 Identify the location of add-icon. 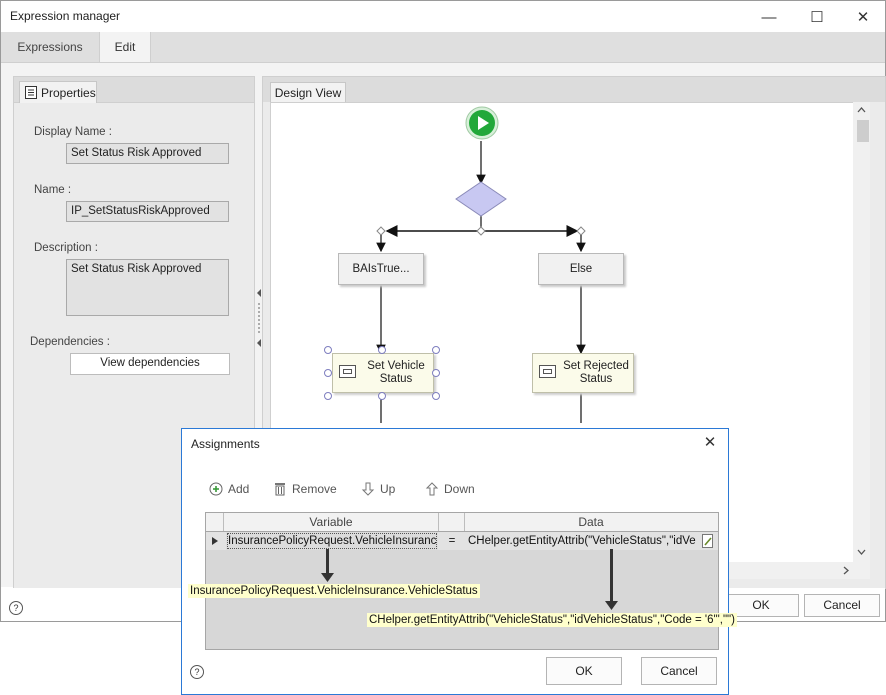
(216, 489).